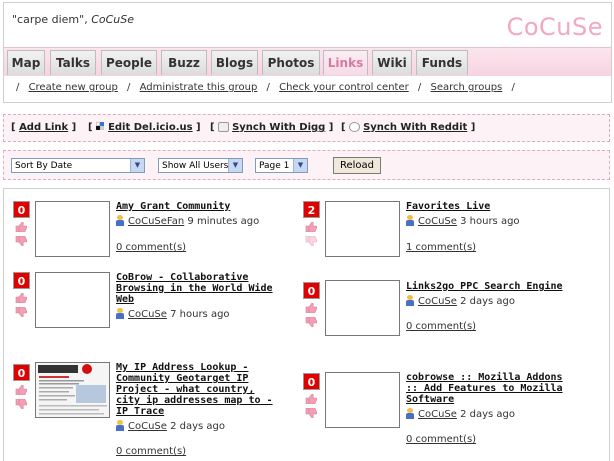 This screenshot has height=461, width=614. I want to click on tab-blogs: Blogs, so click(234, 62).